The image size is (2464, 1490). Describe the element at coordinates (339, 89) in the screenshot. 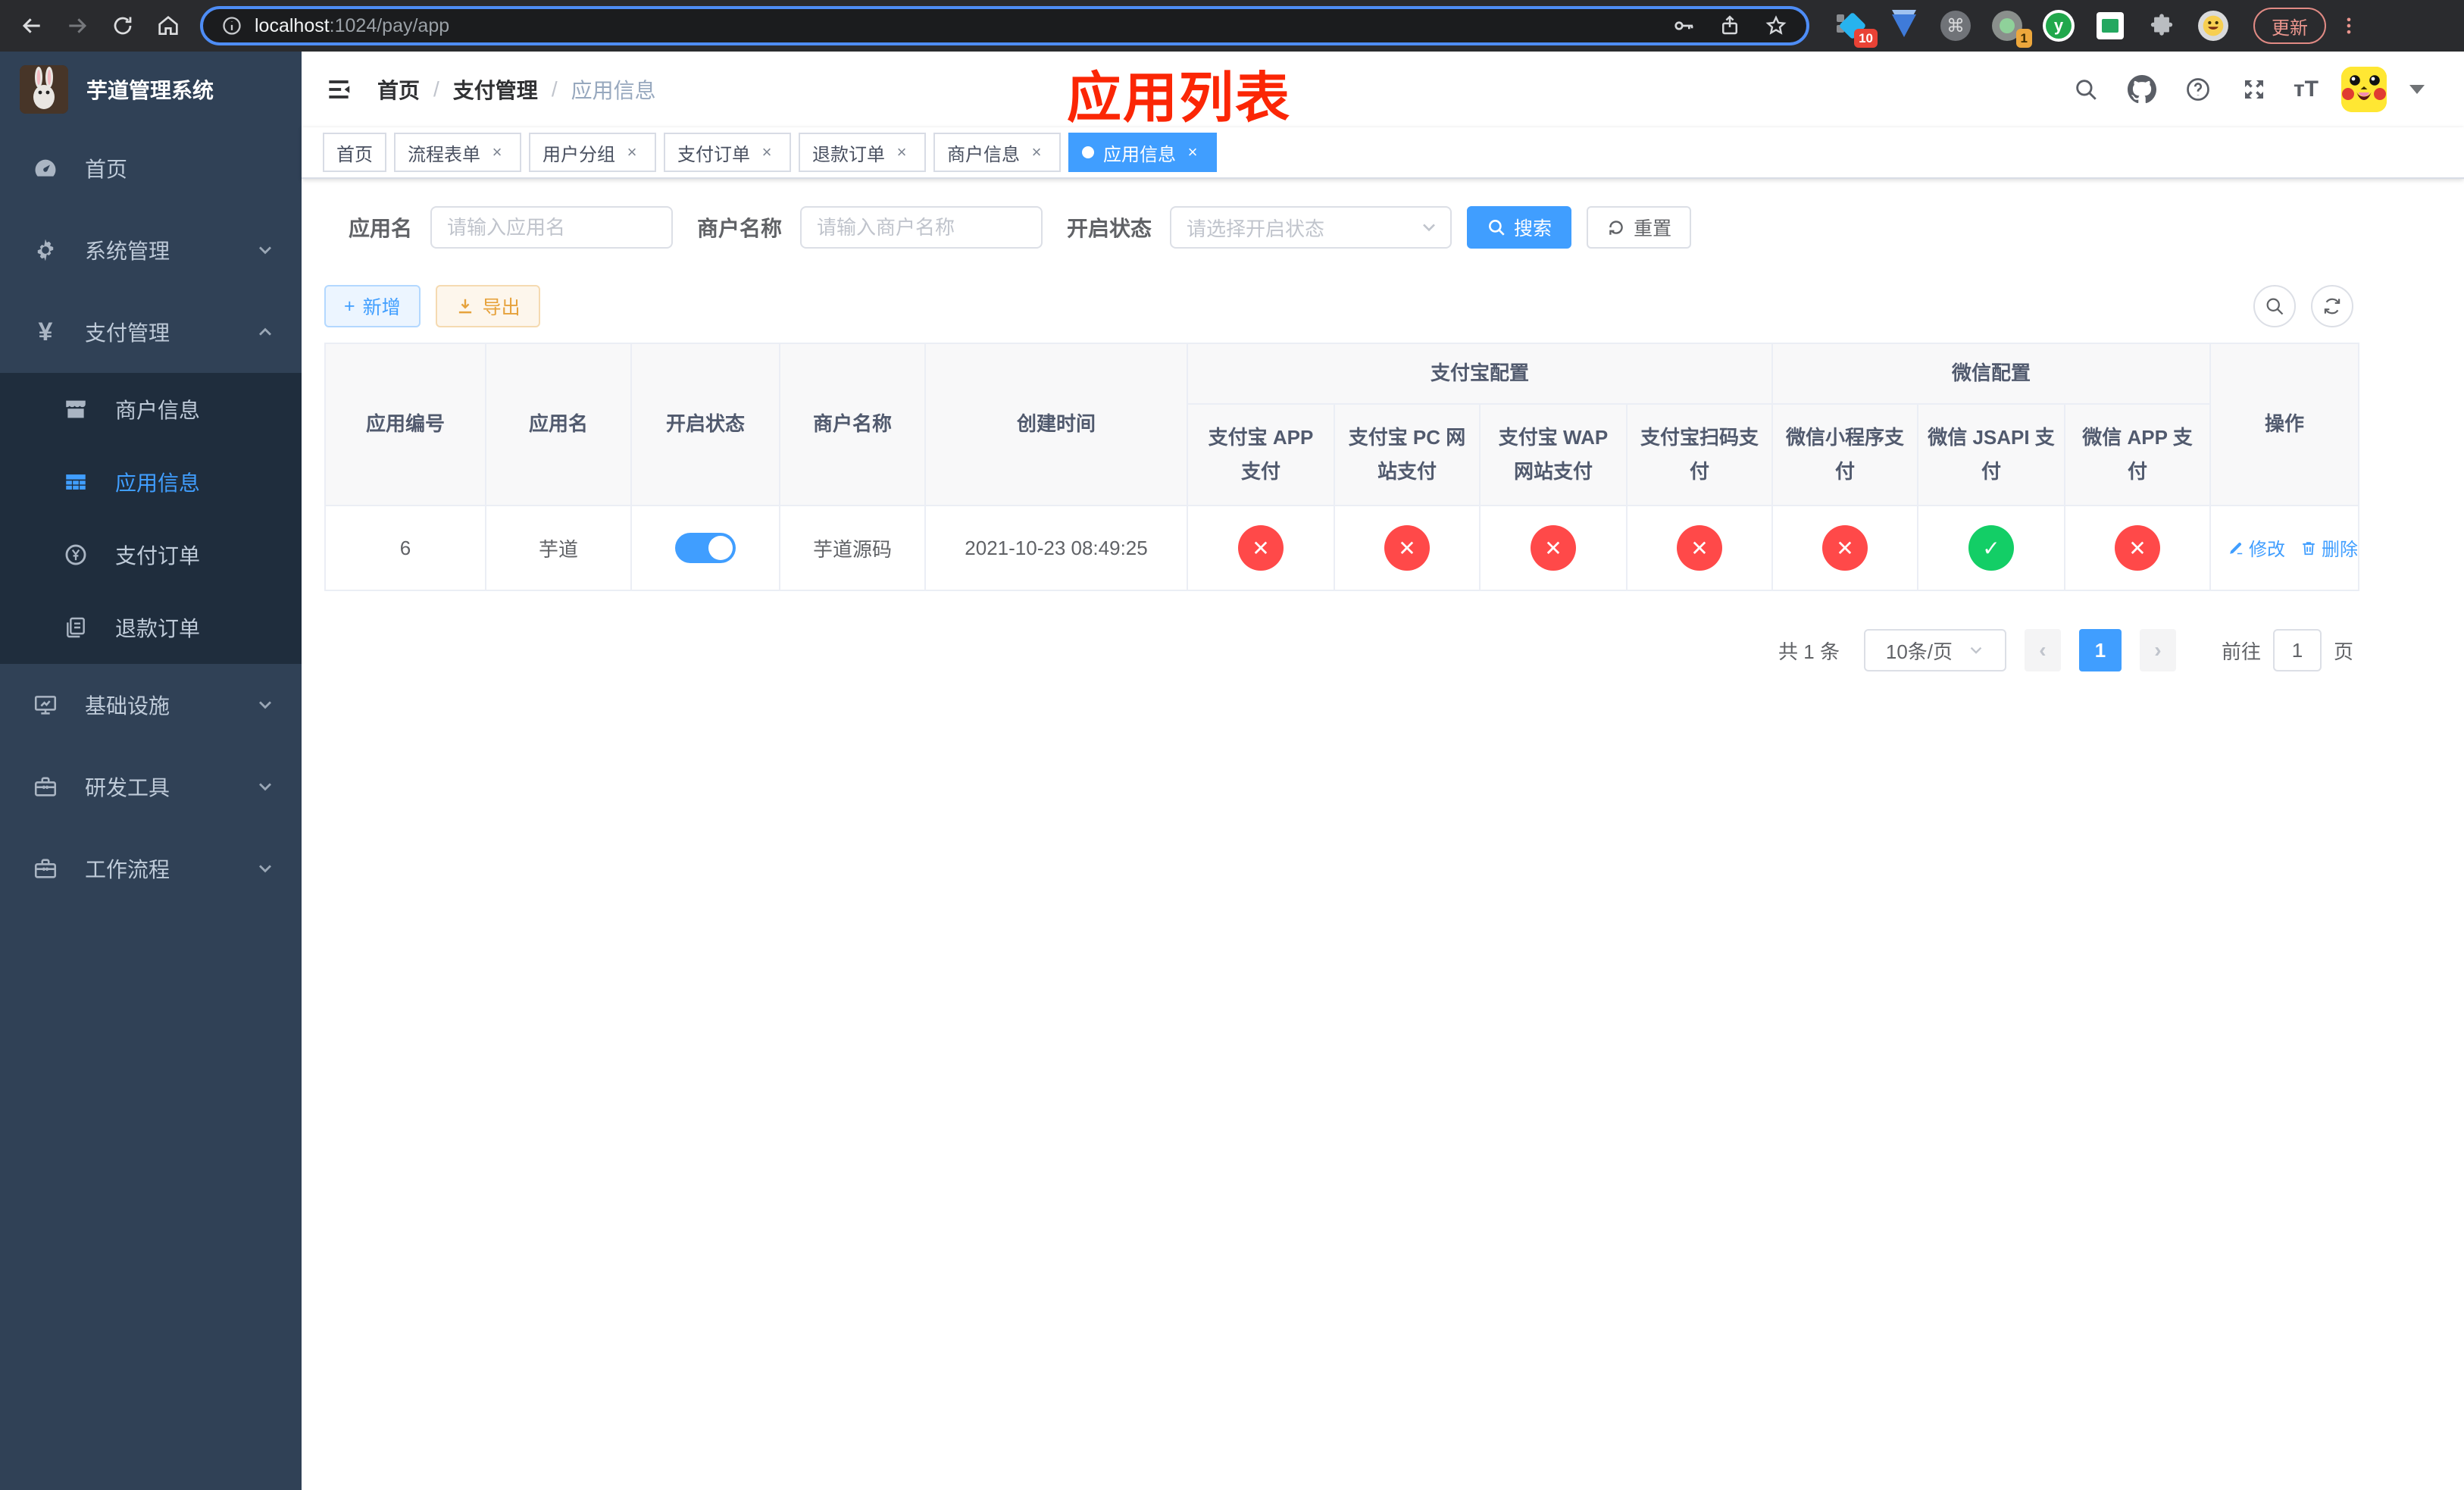

I see `sidebar-fold-icon` at that location.